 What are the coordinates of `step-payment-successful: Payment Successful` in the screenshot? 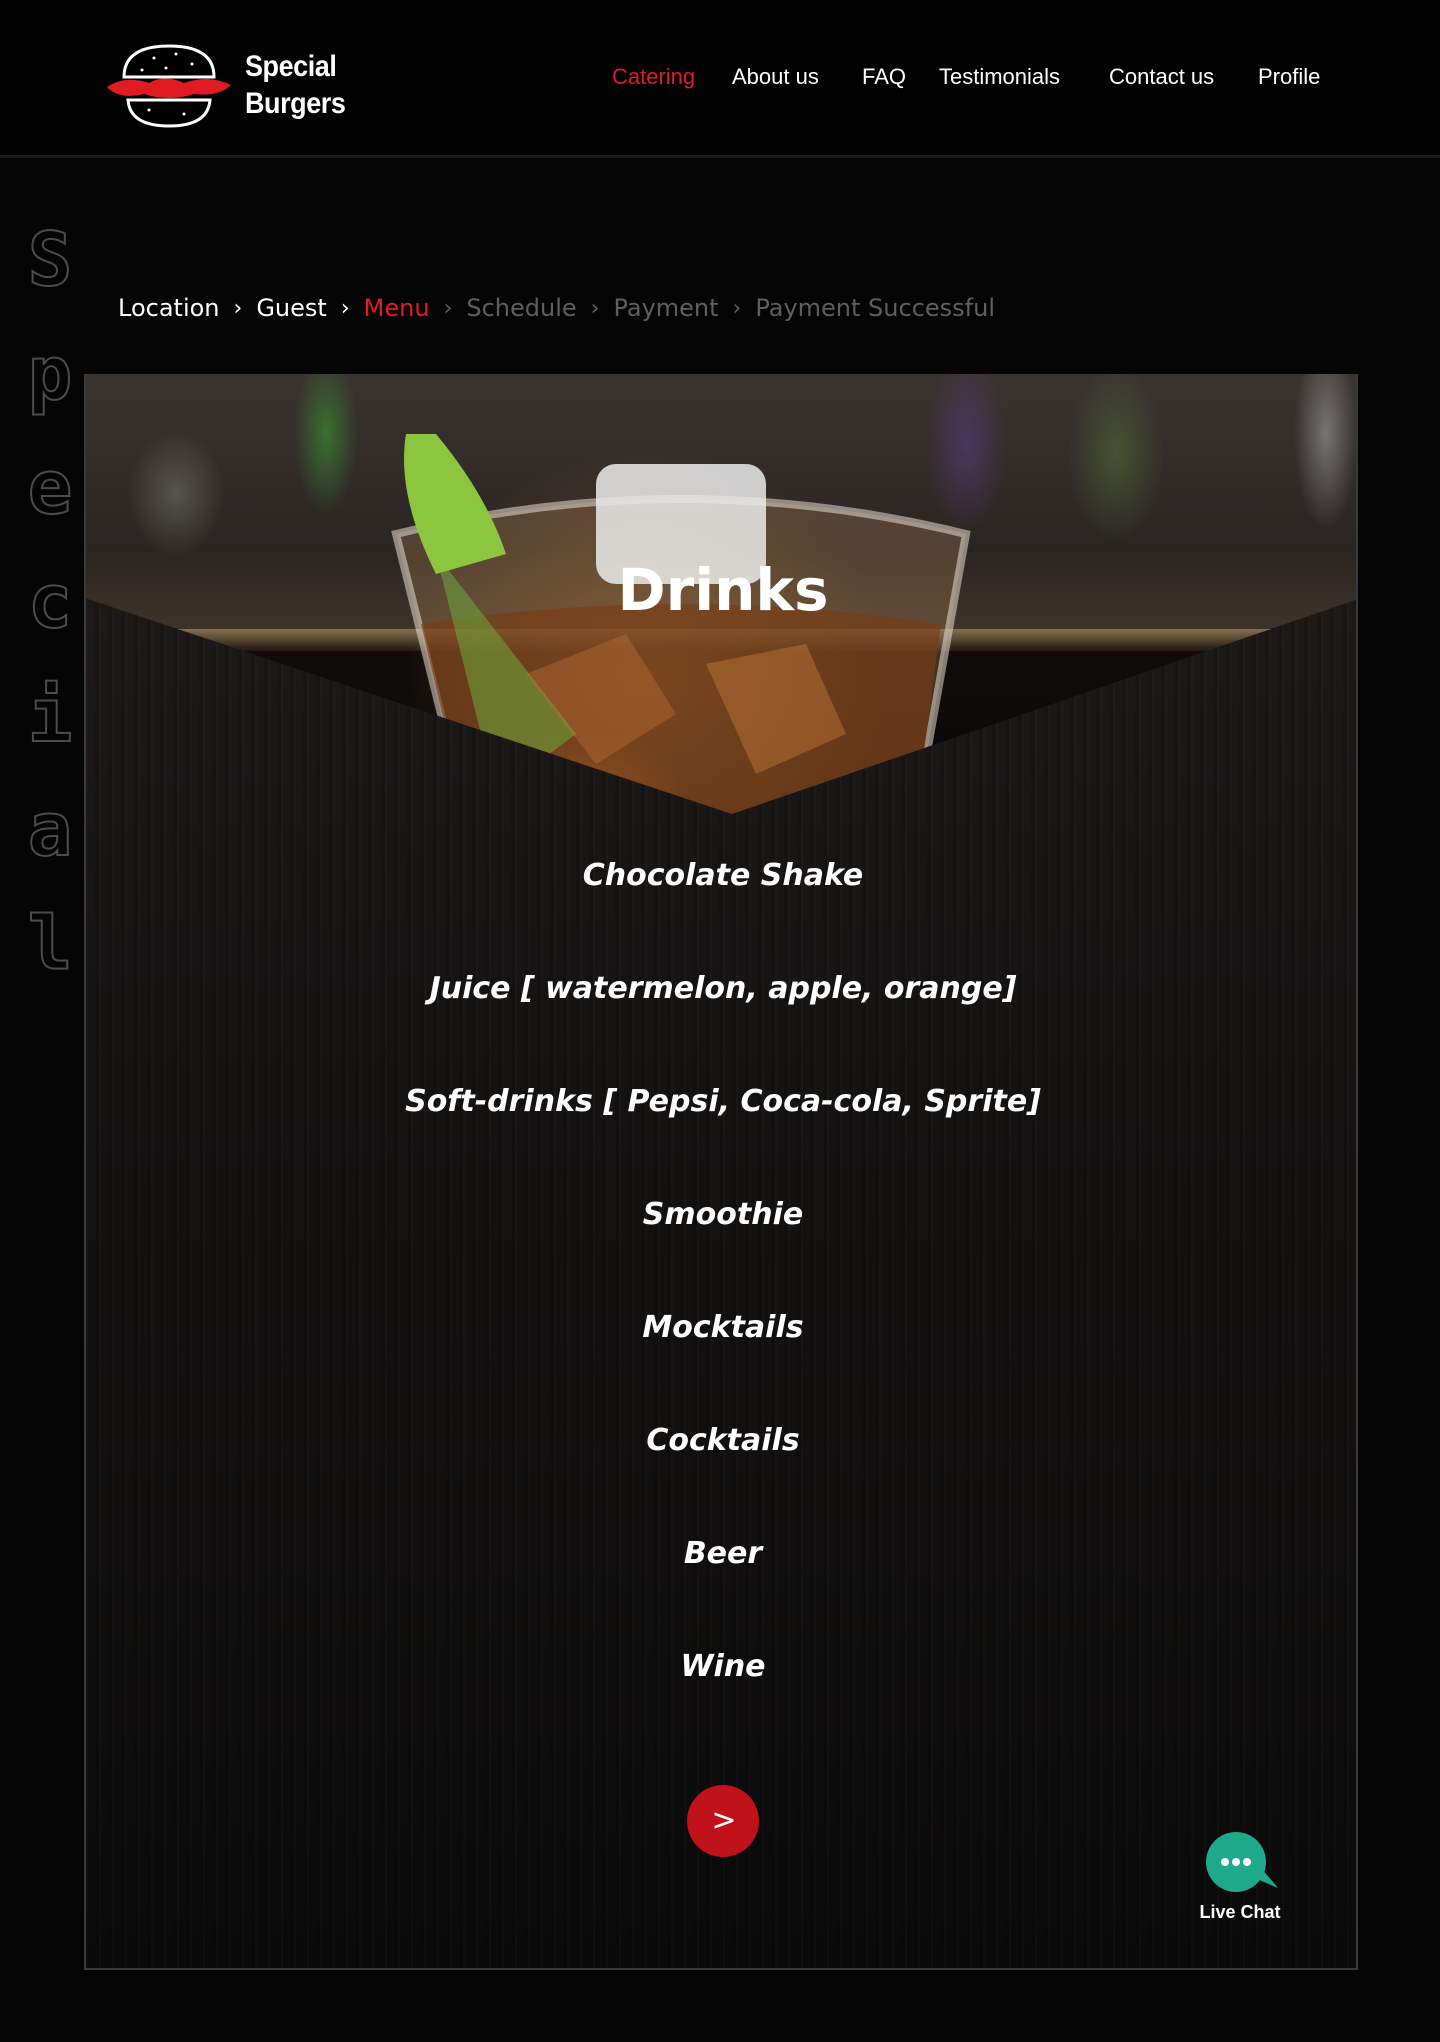 It's located at (875, 308).